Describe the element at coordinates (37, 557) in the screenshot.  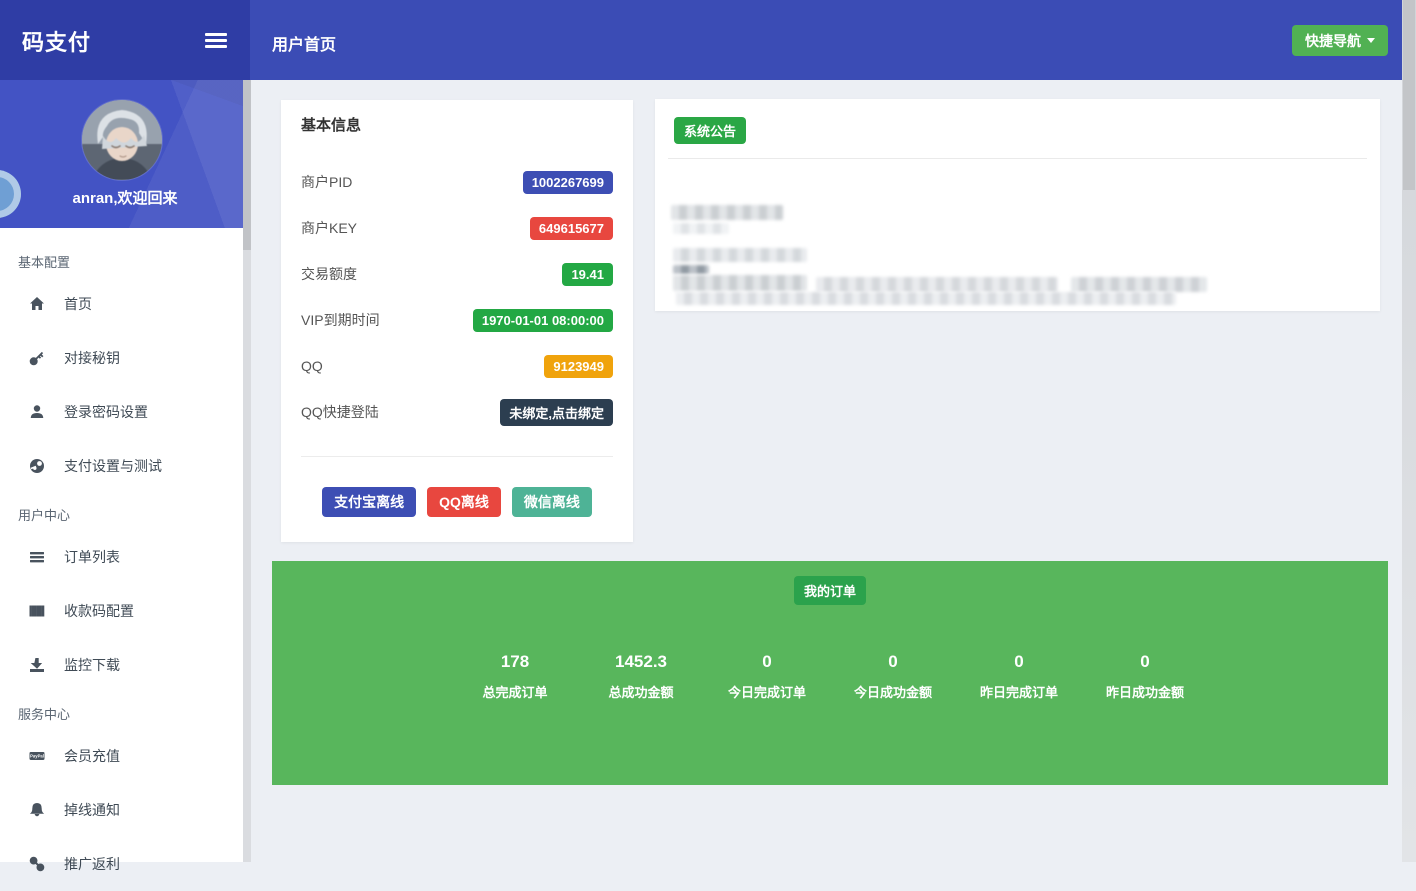
I see `list-icon` at that location.